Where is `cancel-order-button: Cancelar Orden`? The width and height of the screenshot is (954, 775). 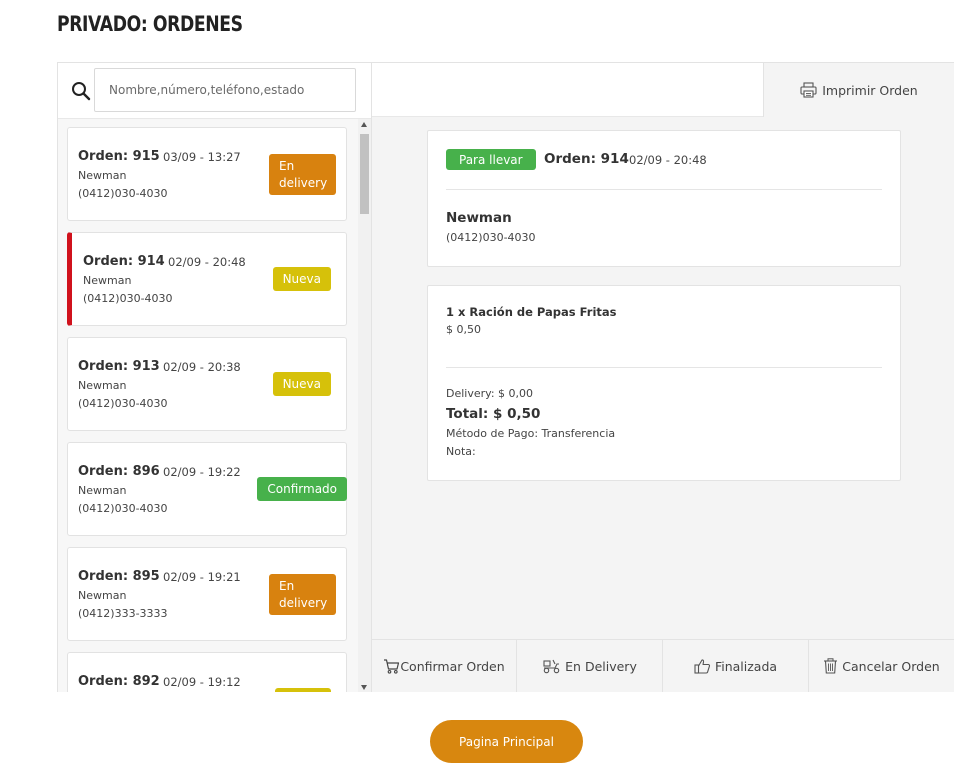
cancel-order-button: Cancelar Orden is located at coordinates (881, 666).